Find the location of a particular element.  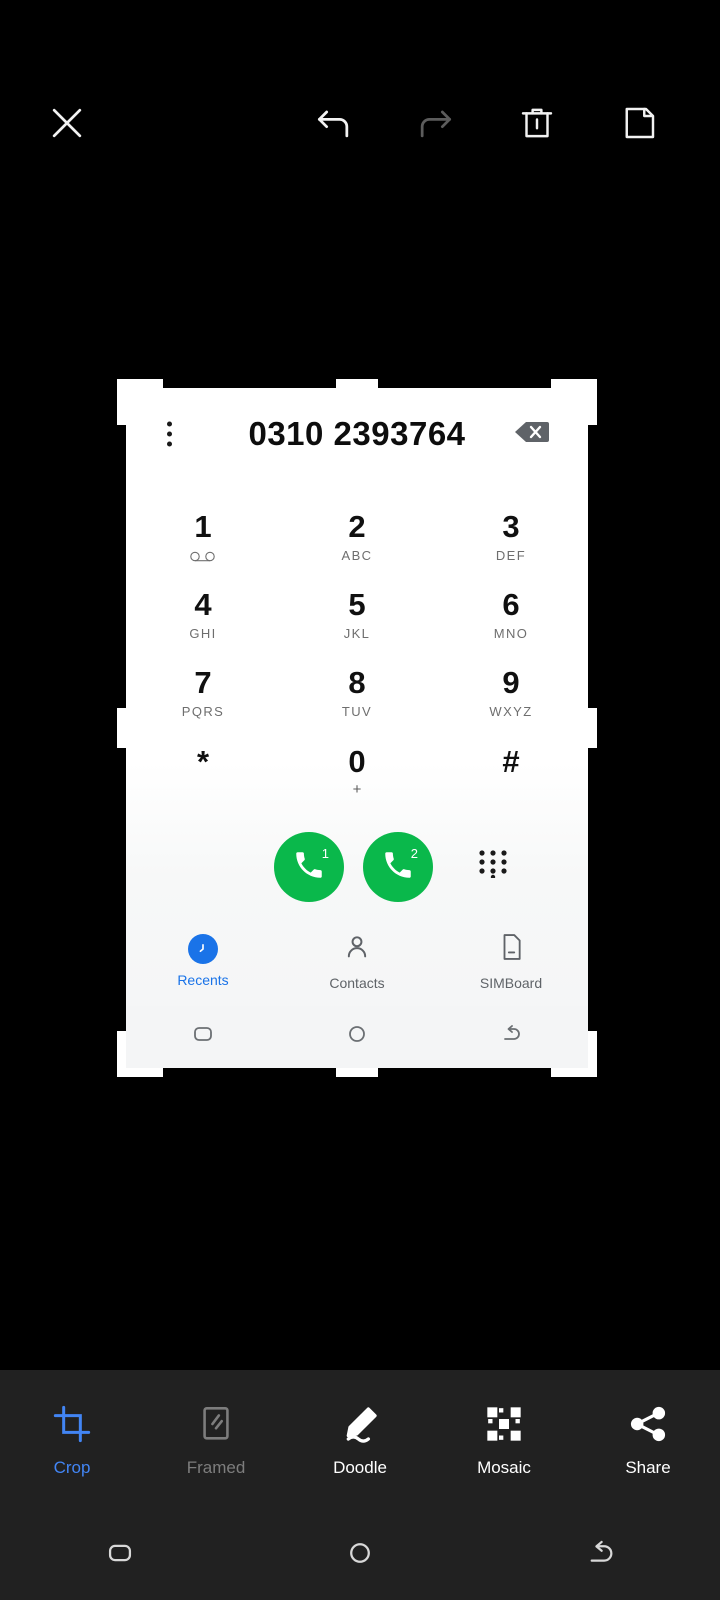

tool-label: Crop is located at coordinates (72, 1467).